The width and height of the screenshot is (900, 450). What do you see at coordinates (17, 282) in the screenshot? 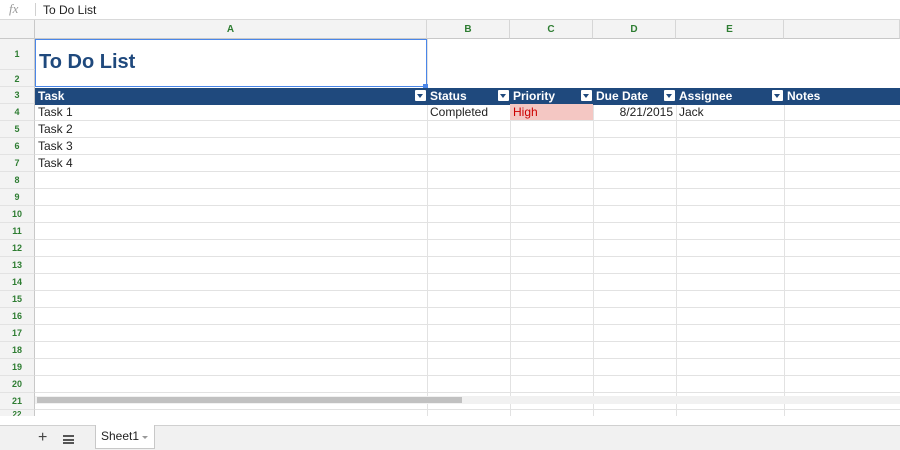
I see `row-header-14: 14` at bounding box center [17, 282].